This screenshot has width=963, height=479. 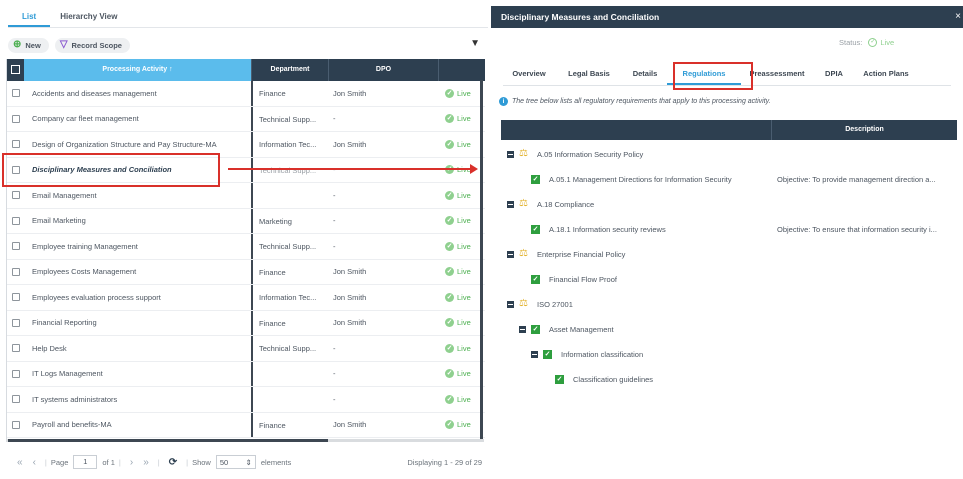 What do you see at coordinates (29, 16) in the screenshot?
I see `tab-list: List` at bounding box center [29, 16].